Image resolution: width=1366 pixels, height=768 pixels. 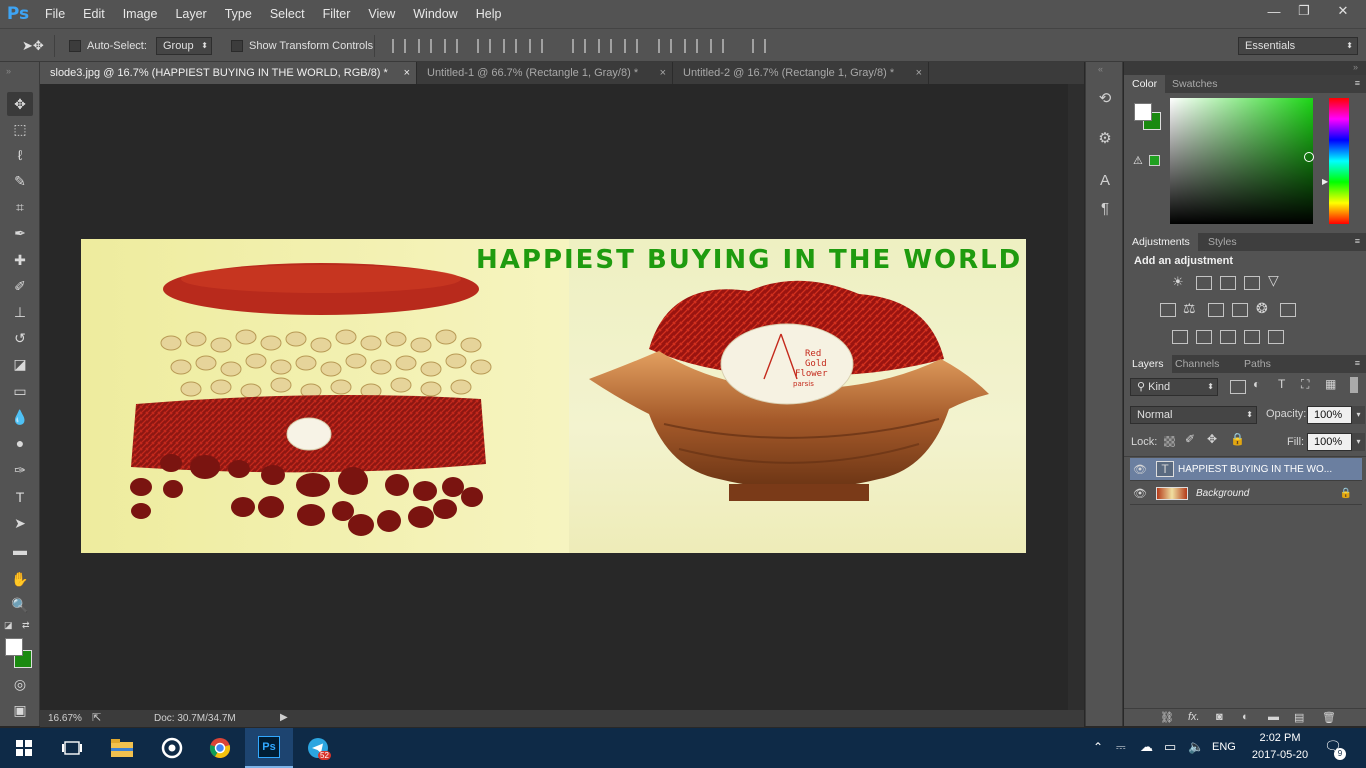 What do you see at coordinates (287, 14) in the screenshot?
I see `menu-select: Select` at bounding box center [287, 14].